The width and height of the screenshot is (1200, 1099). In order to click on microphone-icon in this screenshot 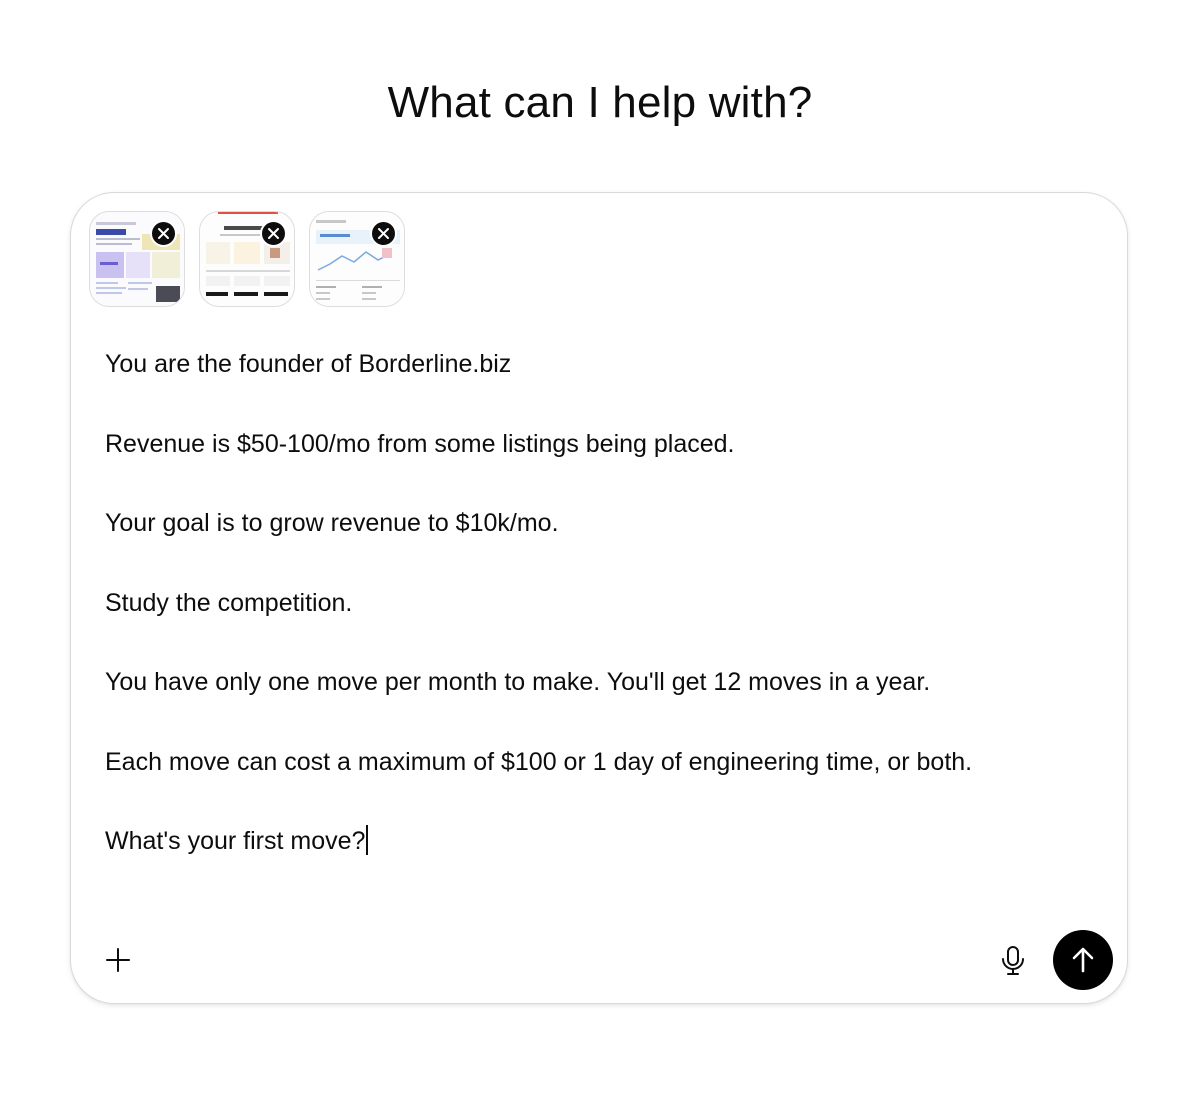, I will do `click(1013, 960)`.